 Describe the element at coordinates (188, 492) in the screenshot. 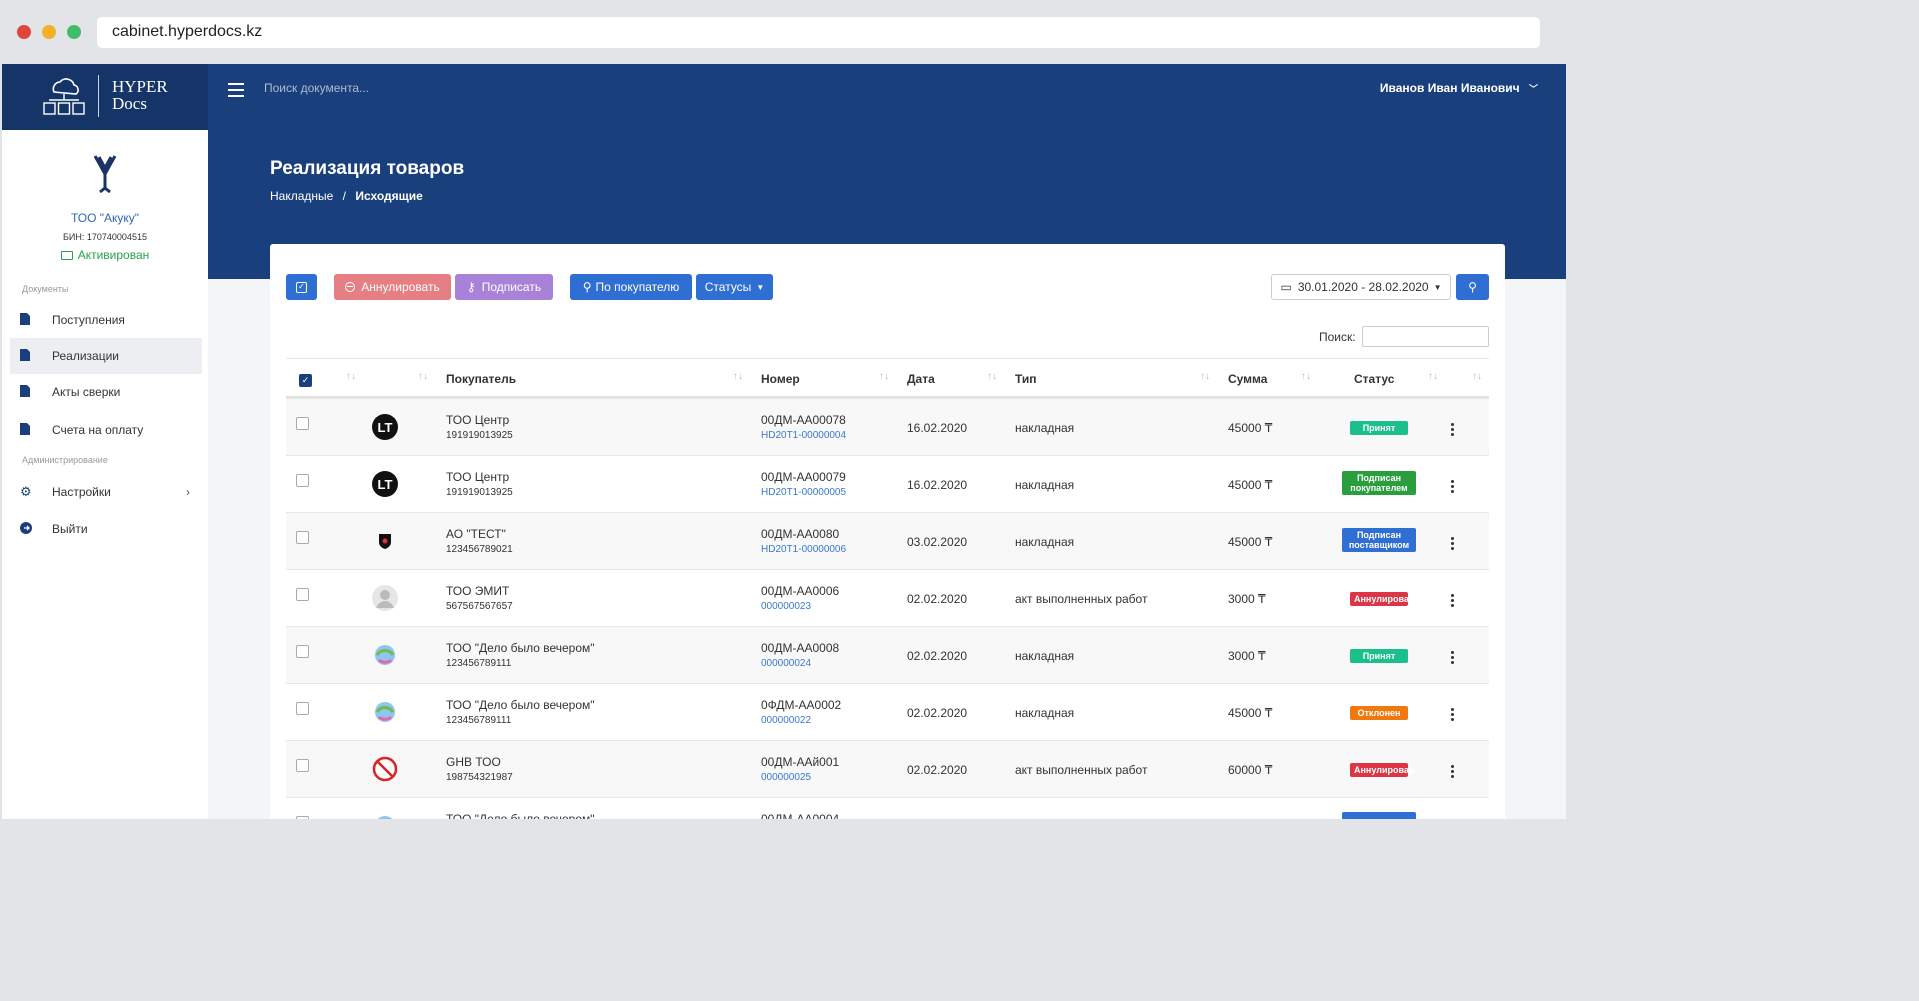

I see `chevron-right-icon: ›` at that location.